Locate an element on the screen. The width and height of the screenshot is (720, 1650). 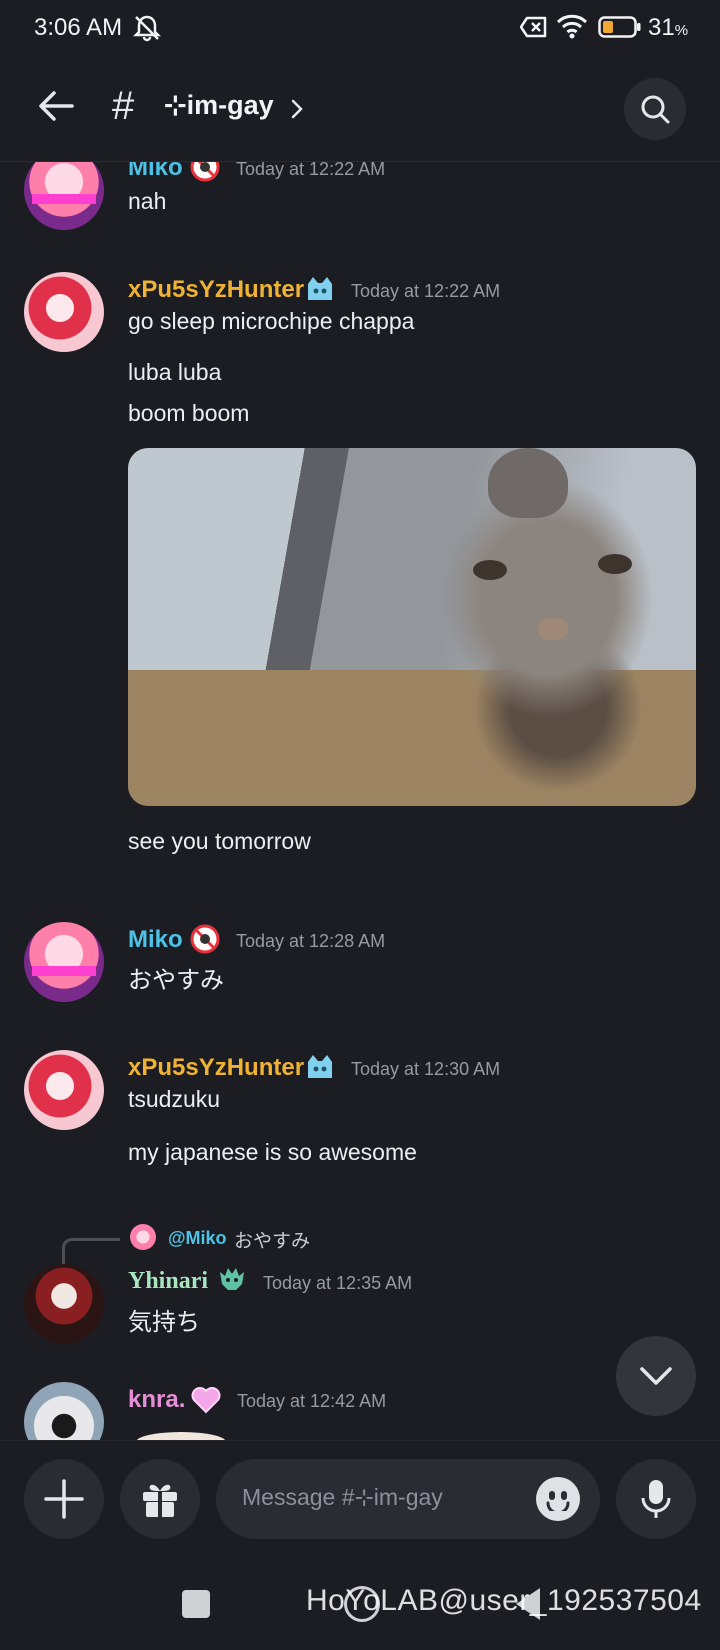
chevron-down-icon is located at coordinates (656, 1376).